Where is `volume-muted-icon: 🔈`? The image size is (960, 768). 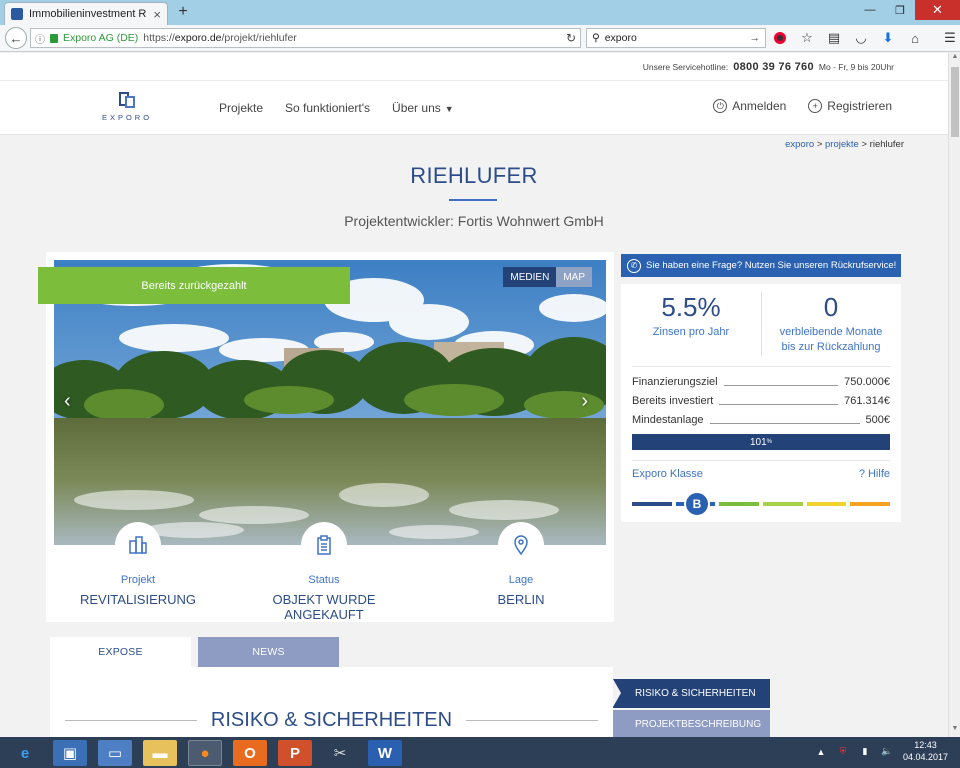
volume-muted-icon: 🔈 is located at coordinates (887, 752).